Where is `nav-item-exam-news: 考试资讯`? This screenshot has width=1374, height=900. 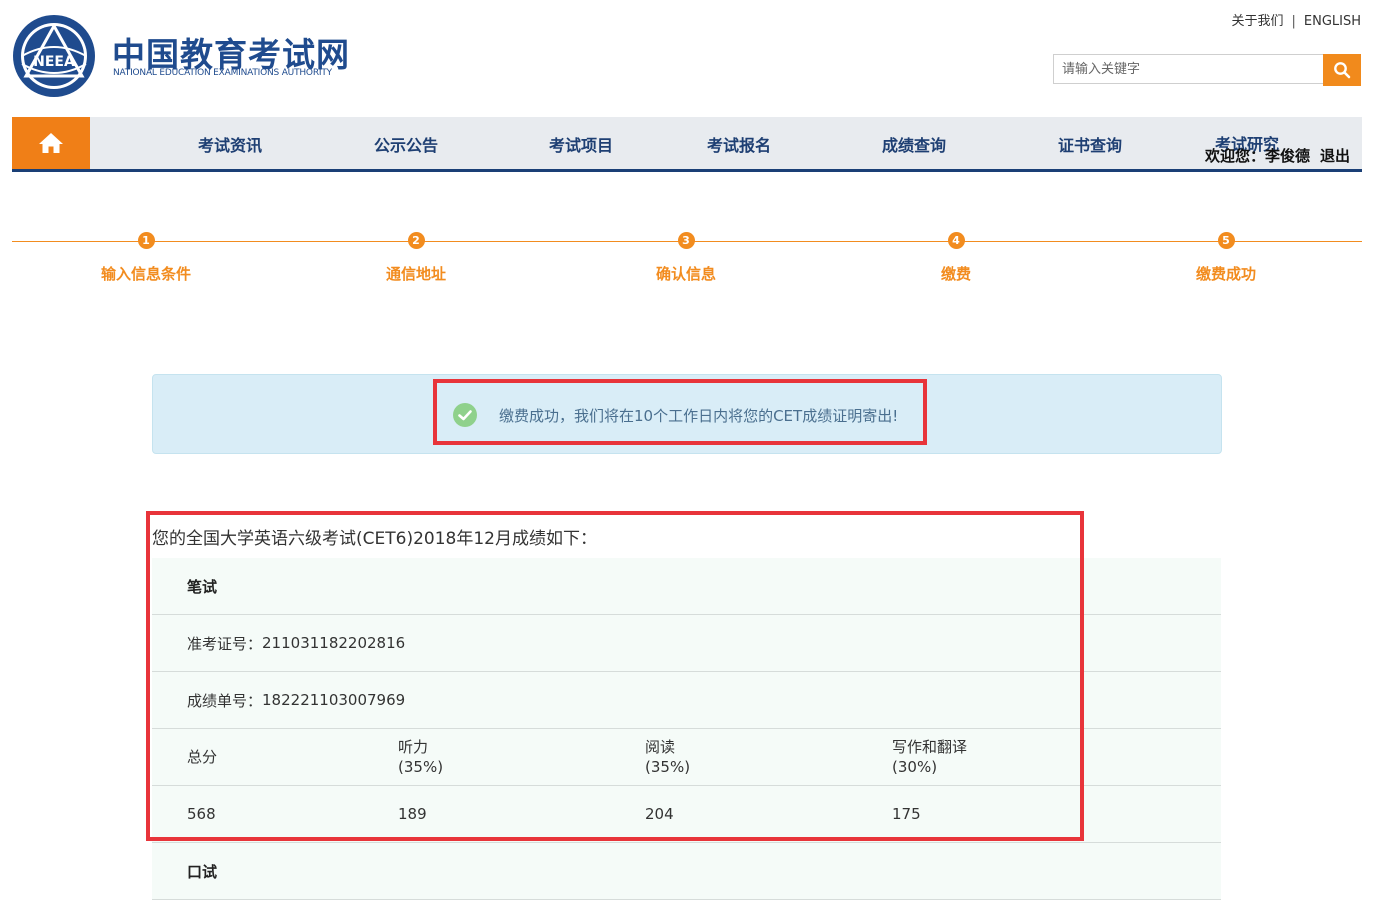
nav-item-exam-news: 考试资讯 is located at coordinates (230, 144).